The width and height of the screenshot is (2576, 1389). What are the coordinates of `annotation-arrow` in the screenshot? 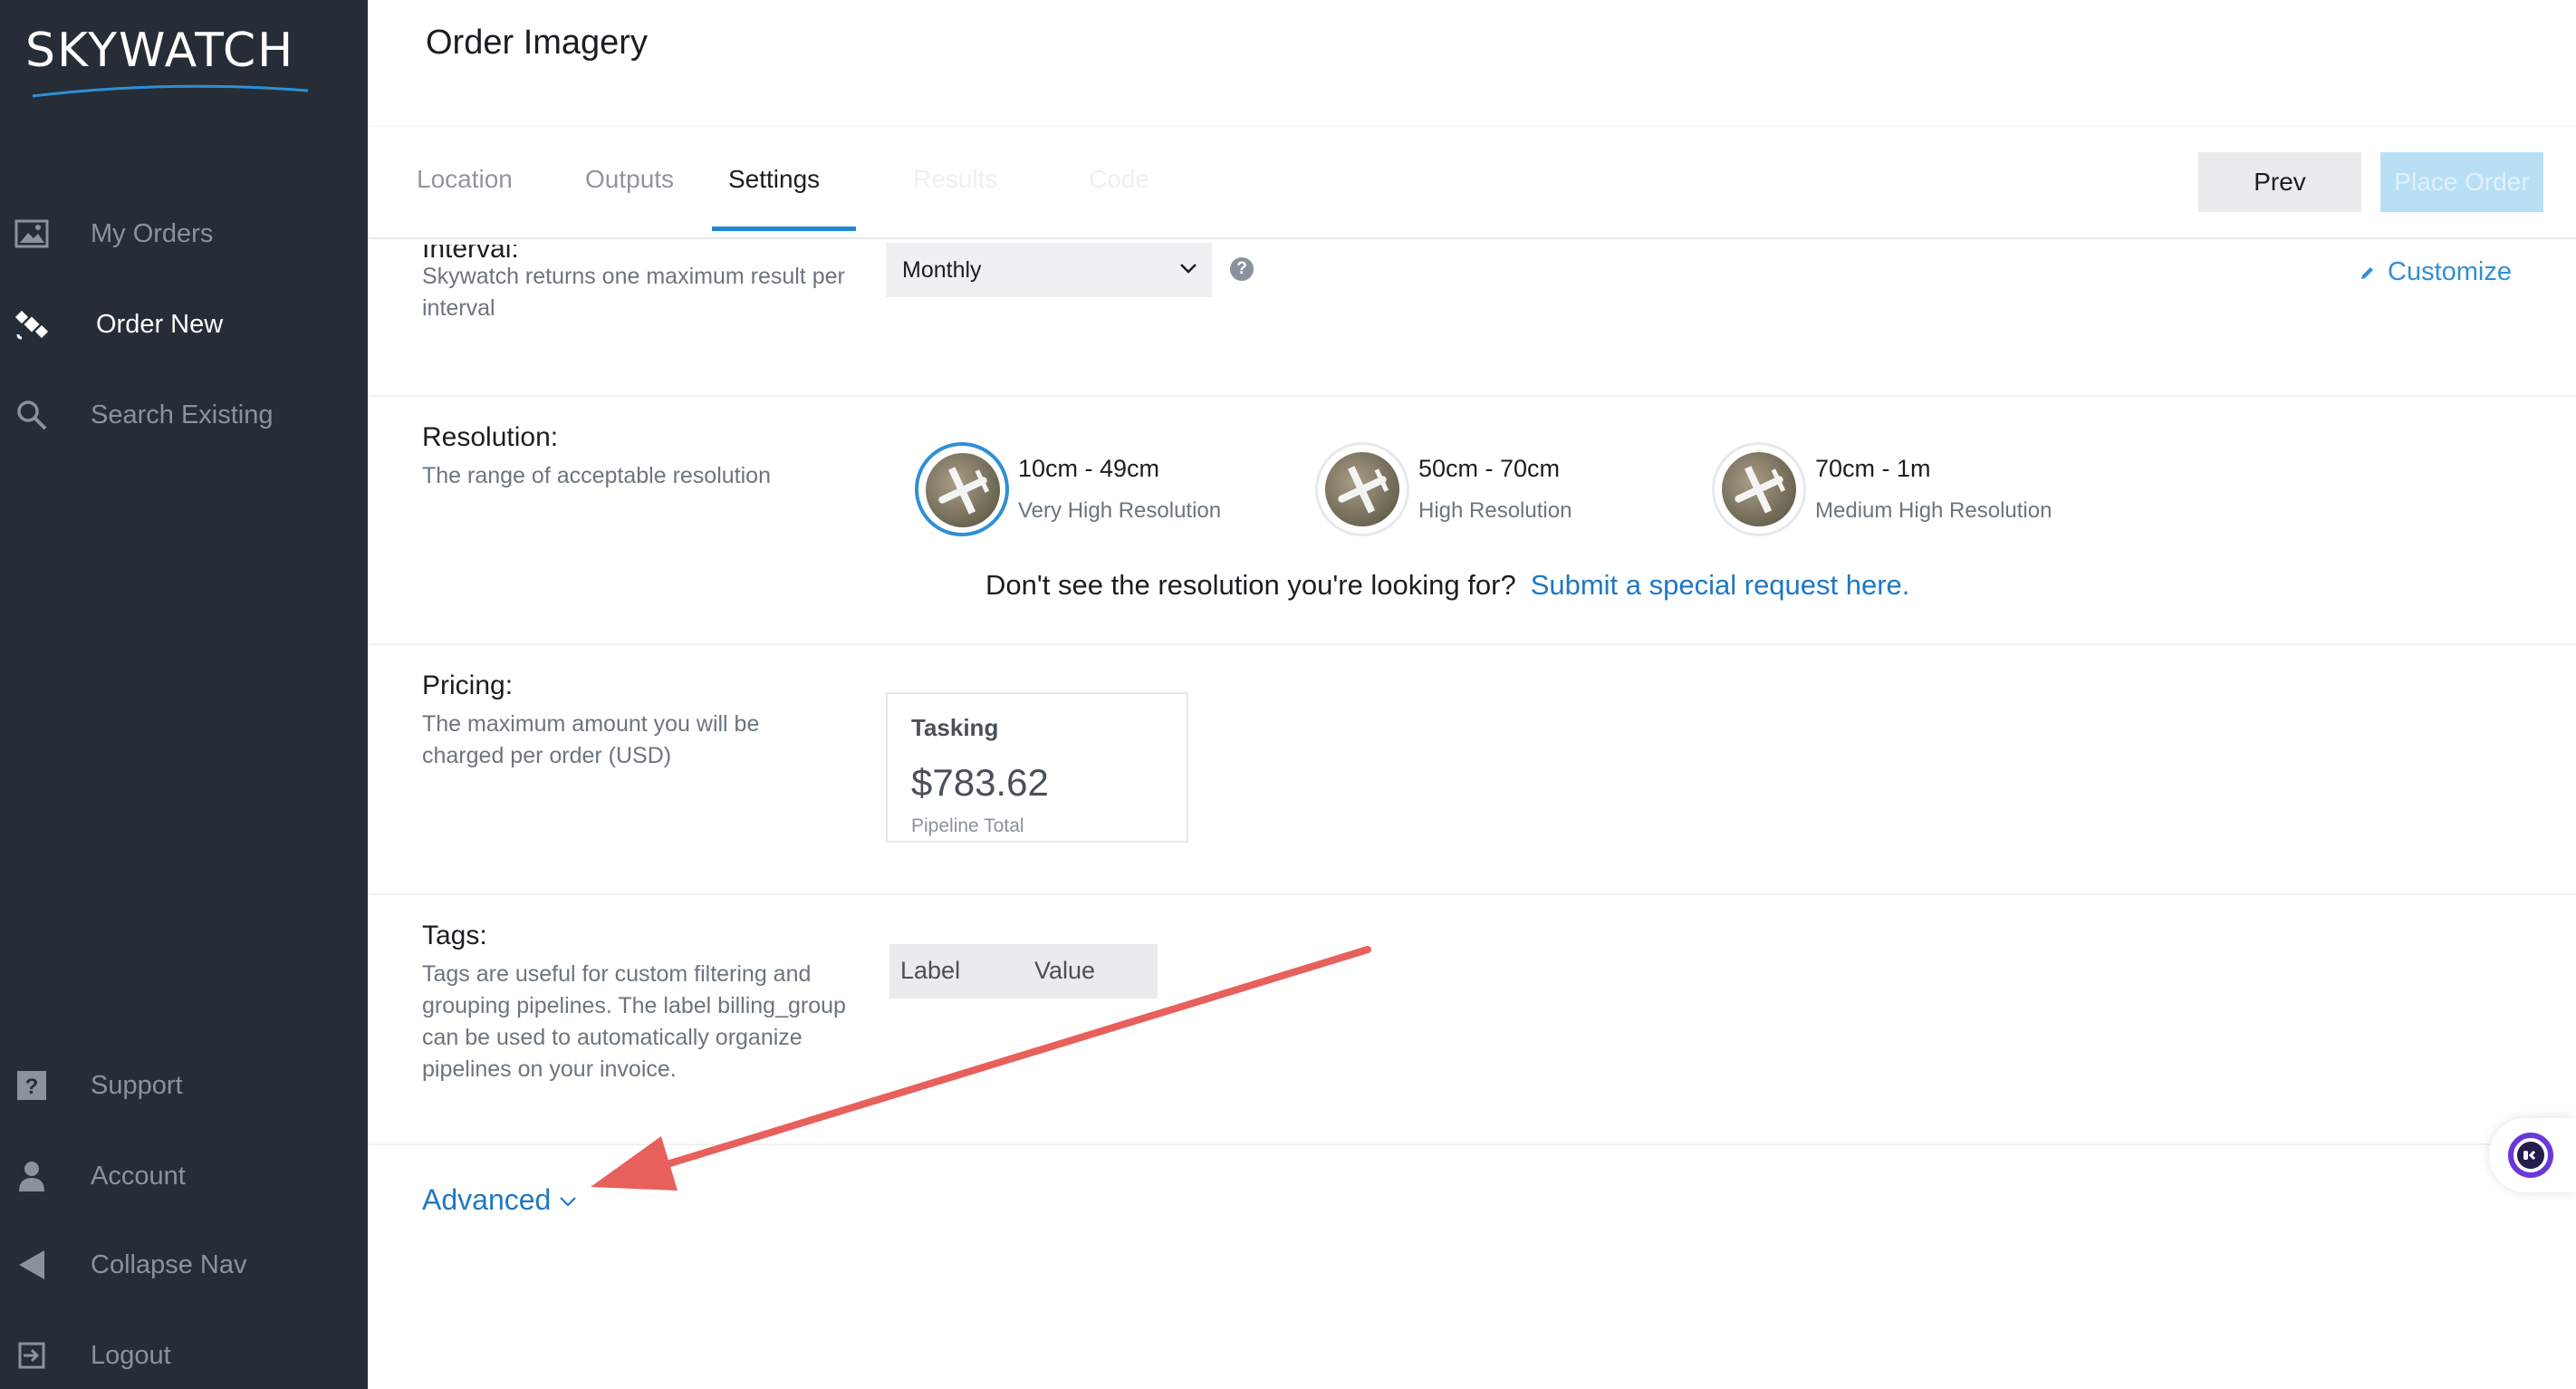 It's located at (981, 1068).